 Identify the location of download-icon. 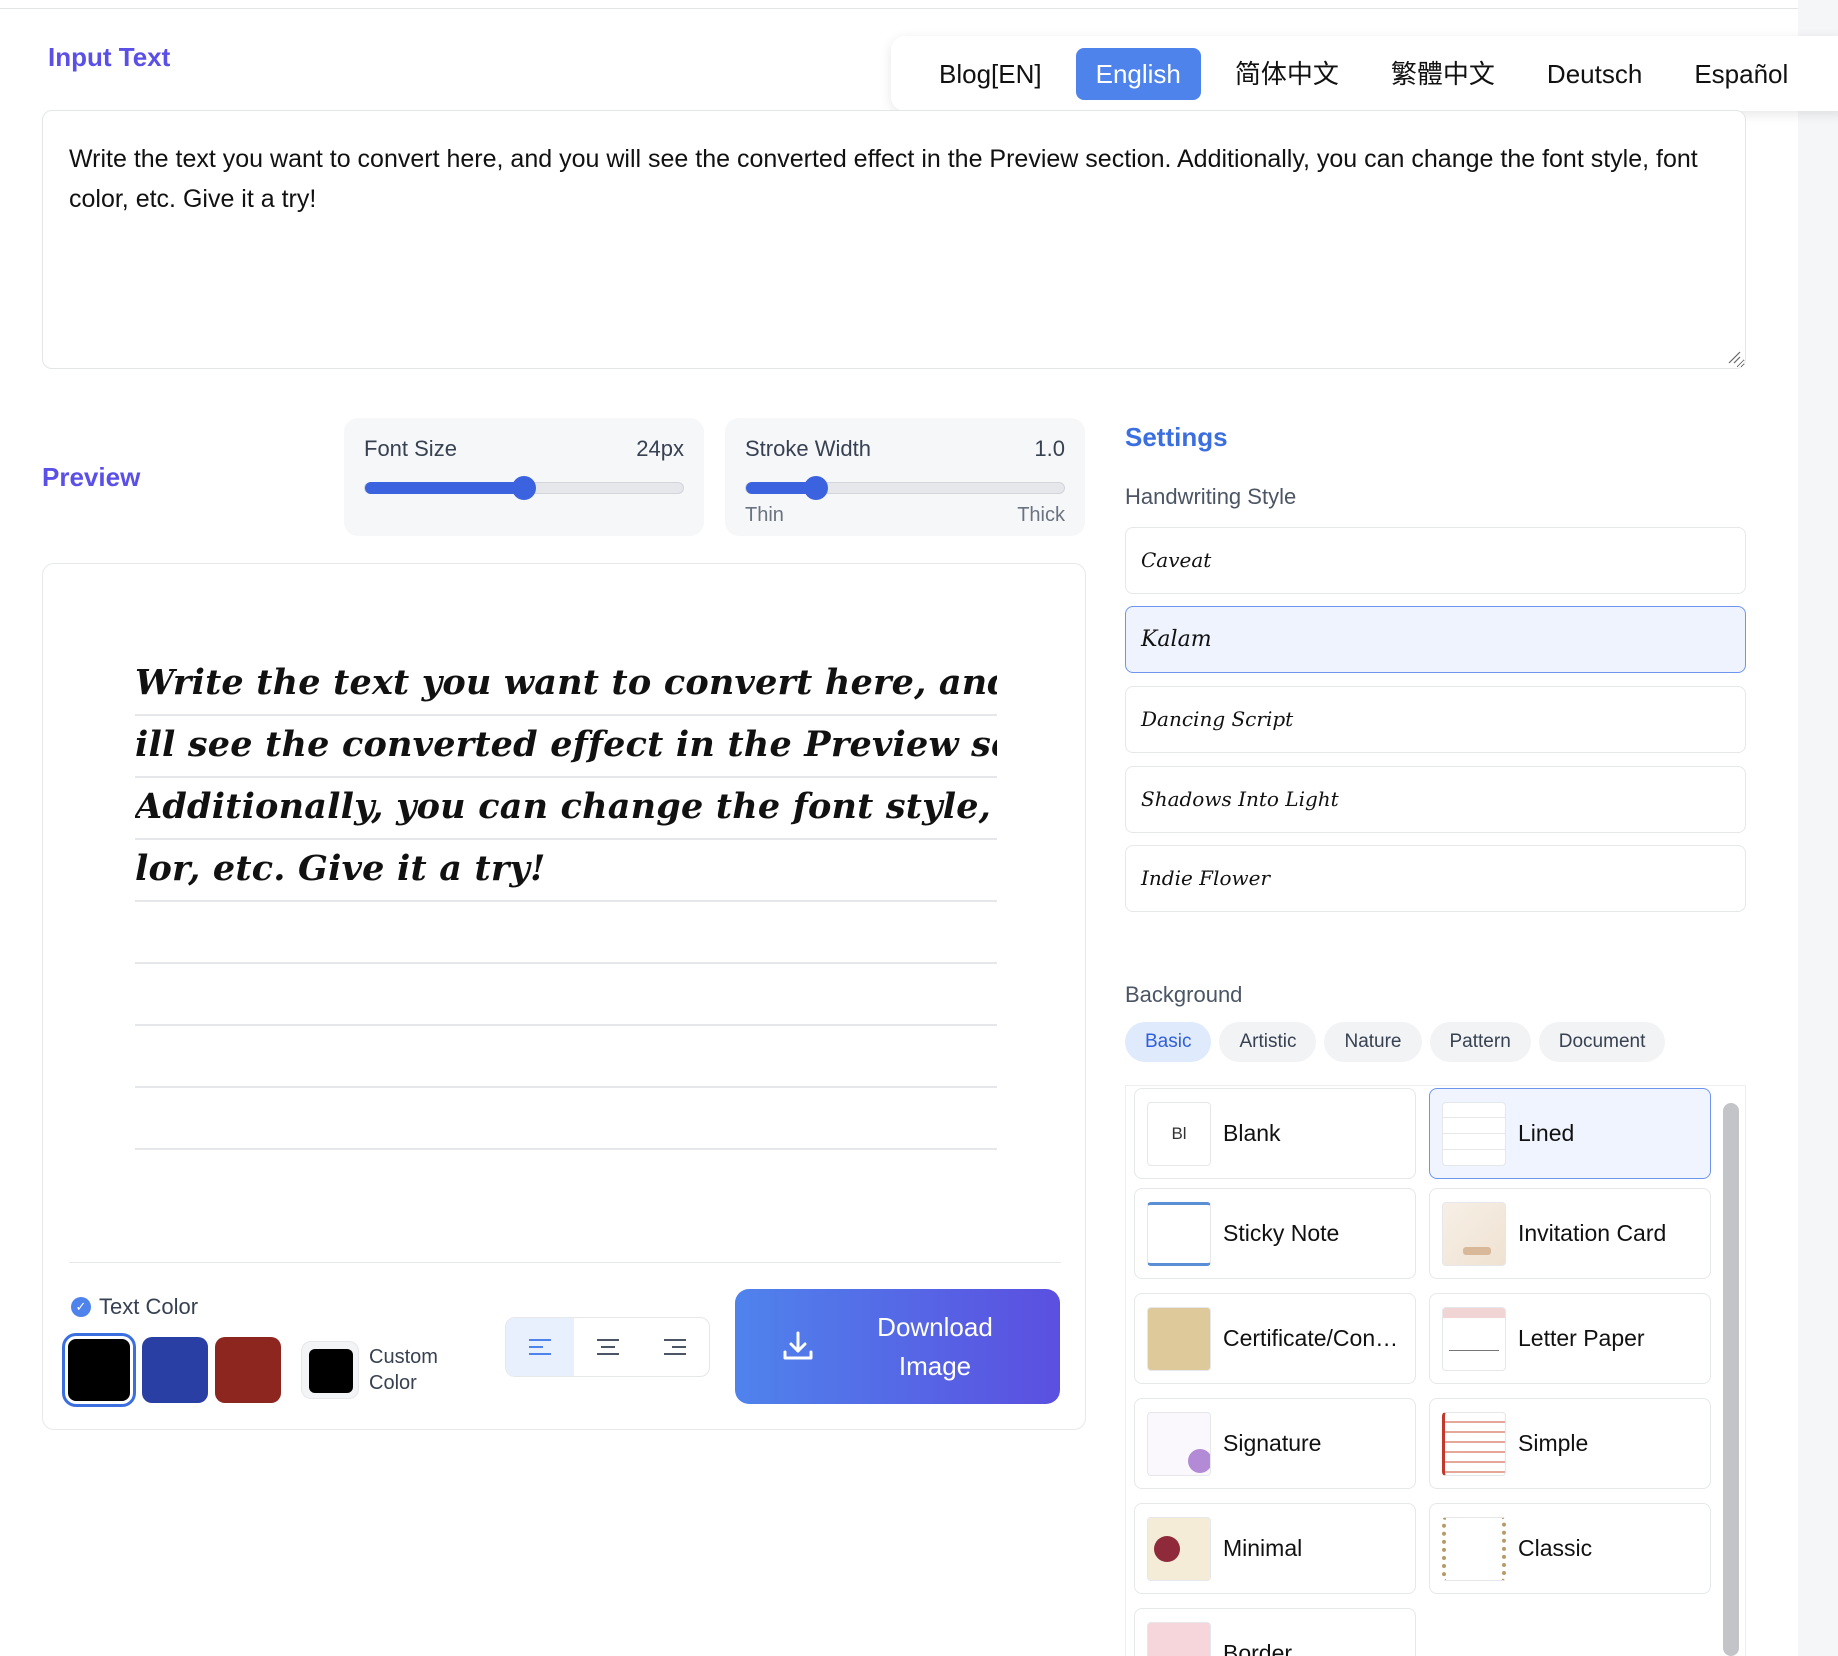
(798, 1345).